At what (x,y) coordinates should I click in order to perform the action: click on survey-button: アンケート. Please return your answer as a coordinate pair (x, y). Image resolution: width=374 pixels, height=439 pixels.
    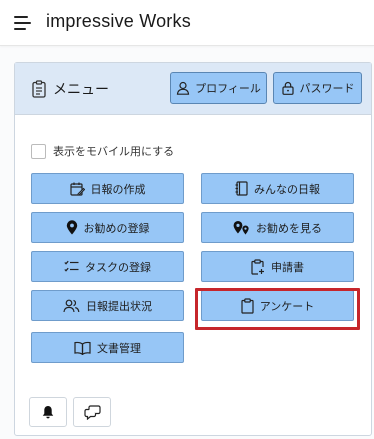
    Looking at the image, I should click on (277, 305).